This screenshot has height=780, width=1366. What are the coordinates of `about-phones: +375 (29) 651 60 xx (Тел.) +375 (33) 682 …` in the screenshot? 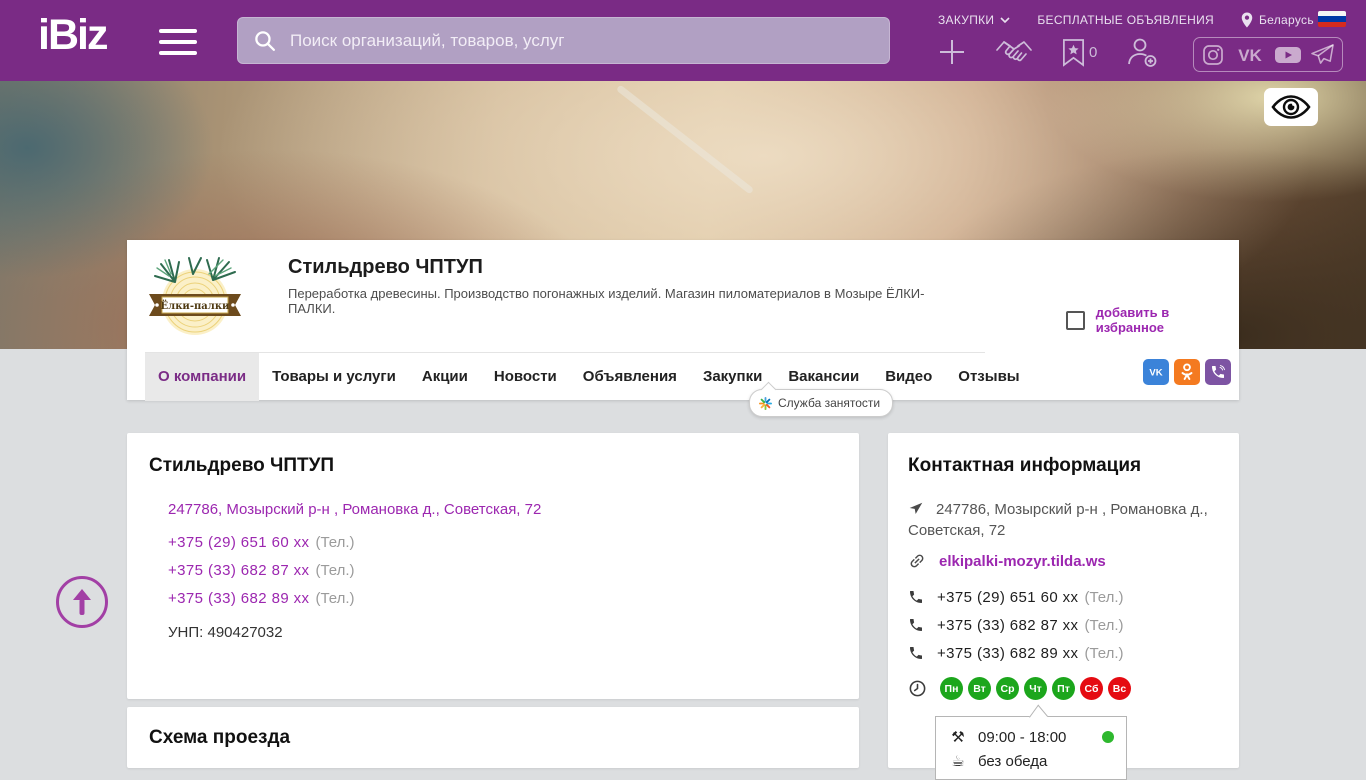 It's located at (261, 576).